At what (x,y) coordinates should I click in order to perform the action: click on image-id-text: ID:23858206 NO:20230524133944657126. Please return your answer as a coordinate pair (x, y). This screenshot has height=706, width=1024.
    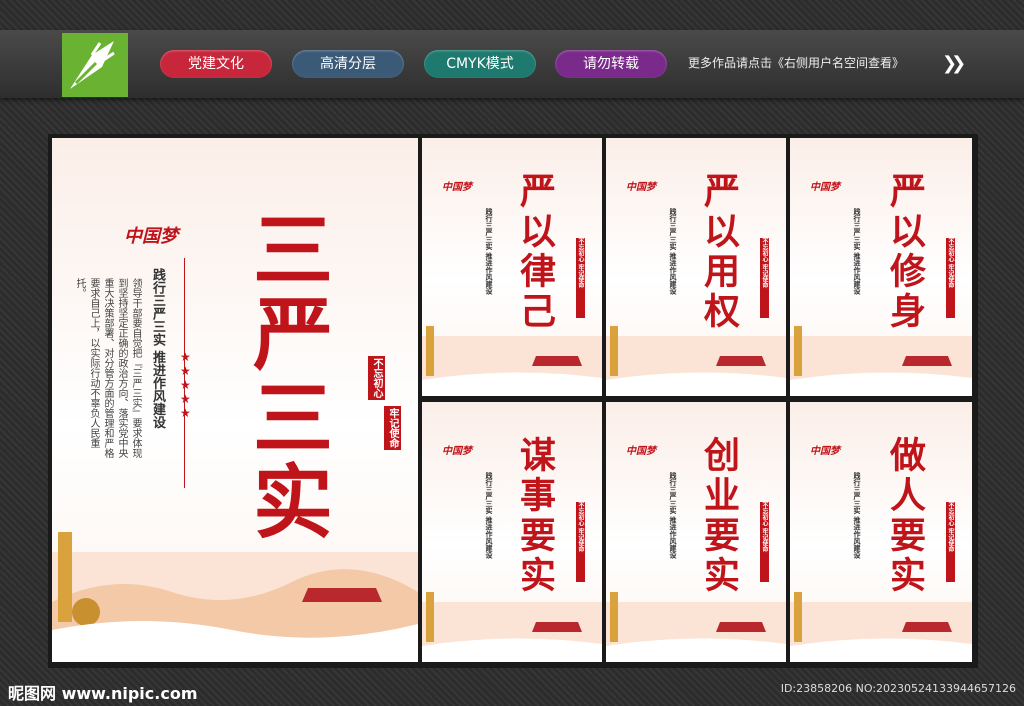
    Looking at the image, I should click on (898, 688).